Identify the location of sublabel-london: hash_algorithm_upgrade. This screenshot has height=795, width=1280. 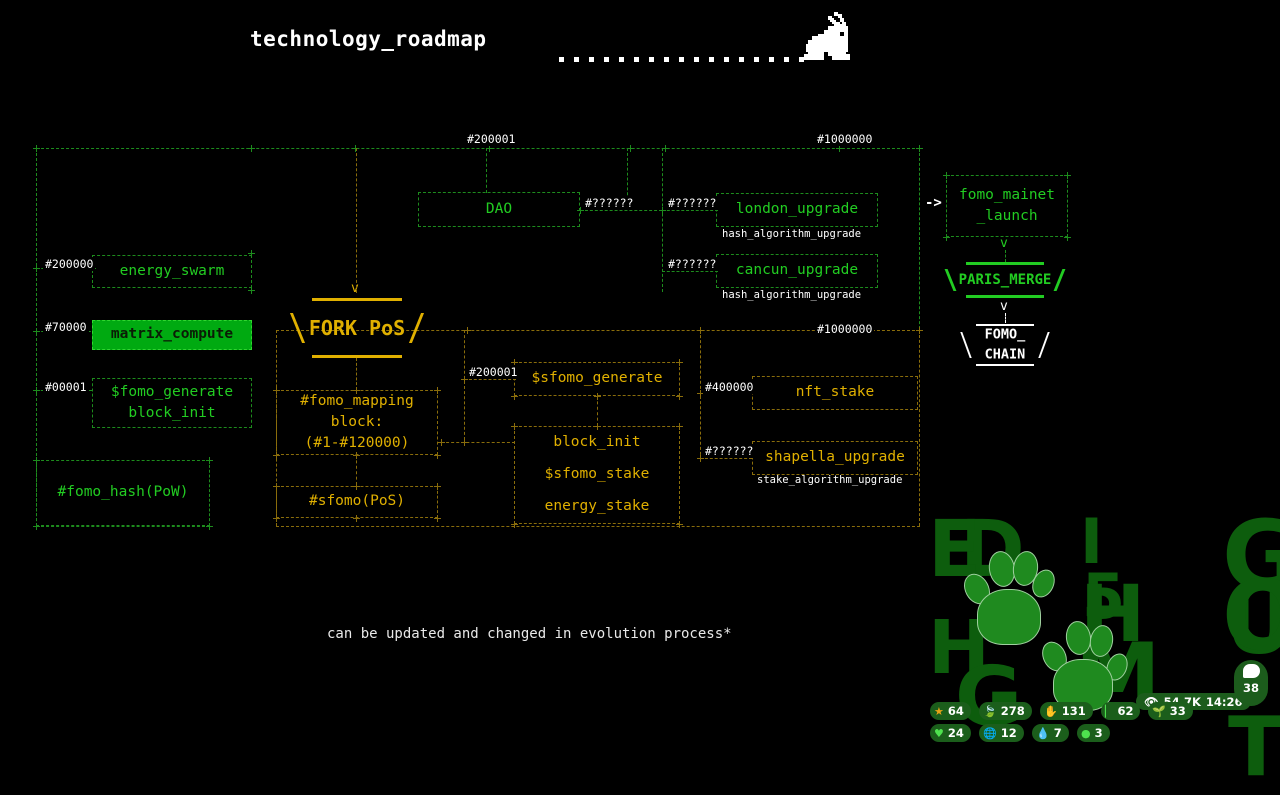
(792, 234).